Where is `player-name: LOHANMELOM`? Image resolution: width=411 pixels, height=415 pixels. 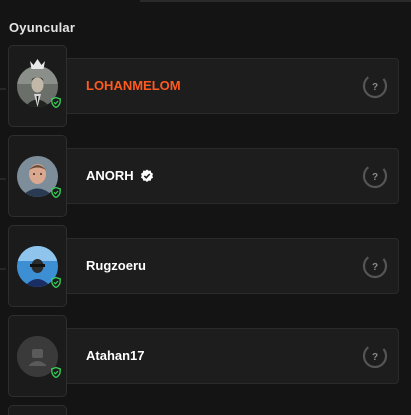
player-name: LOHANMELOM is located at coordinates (133, 86).